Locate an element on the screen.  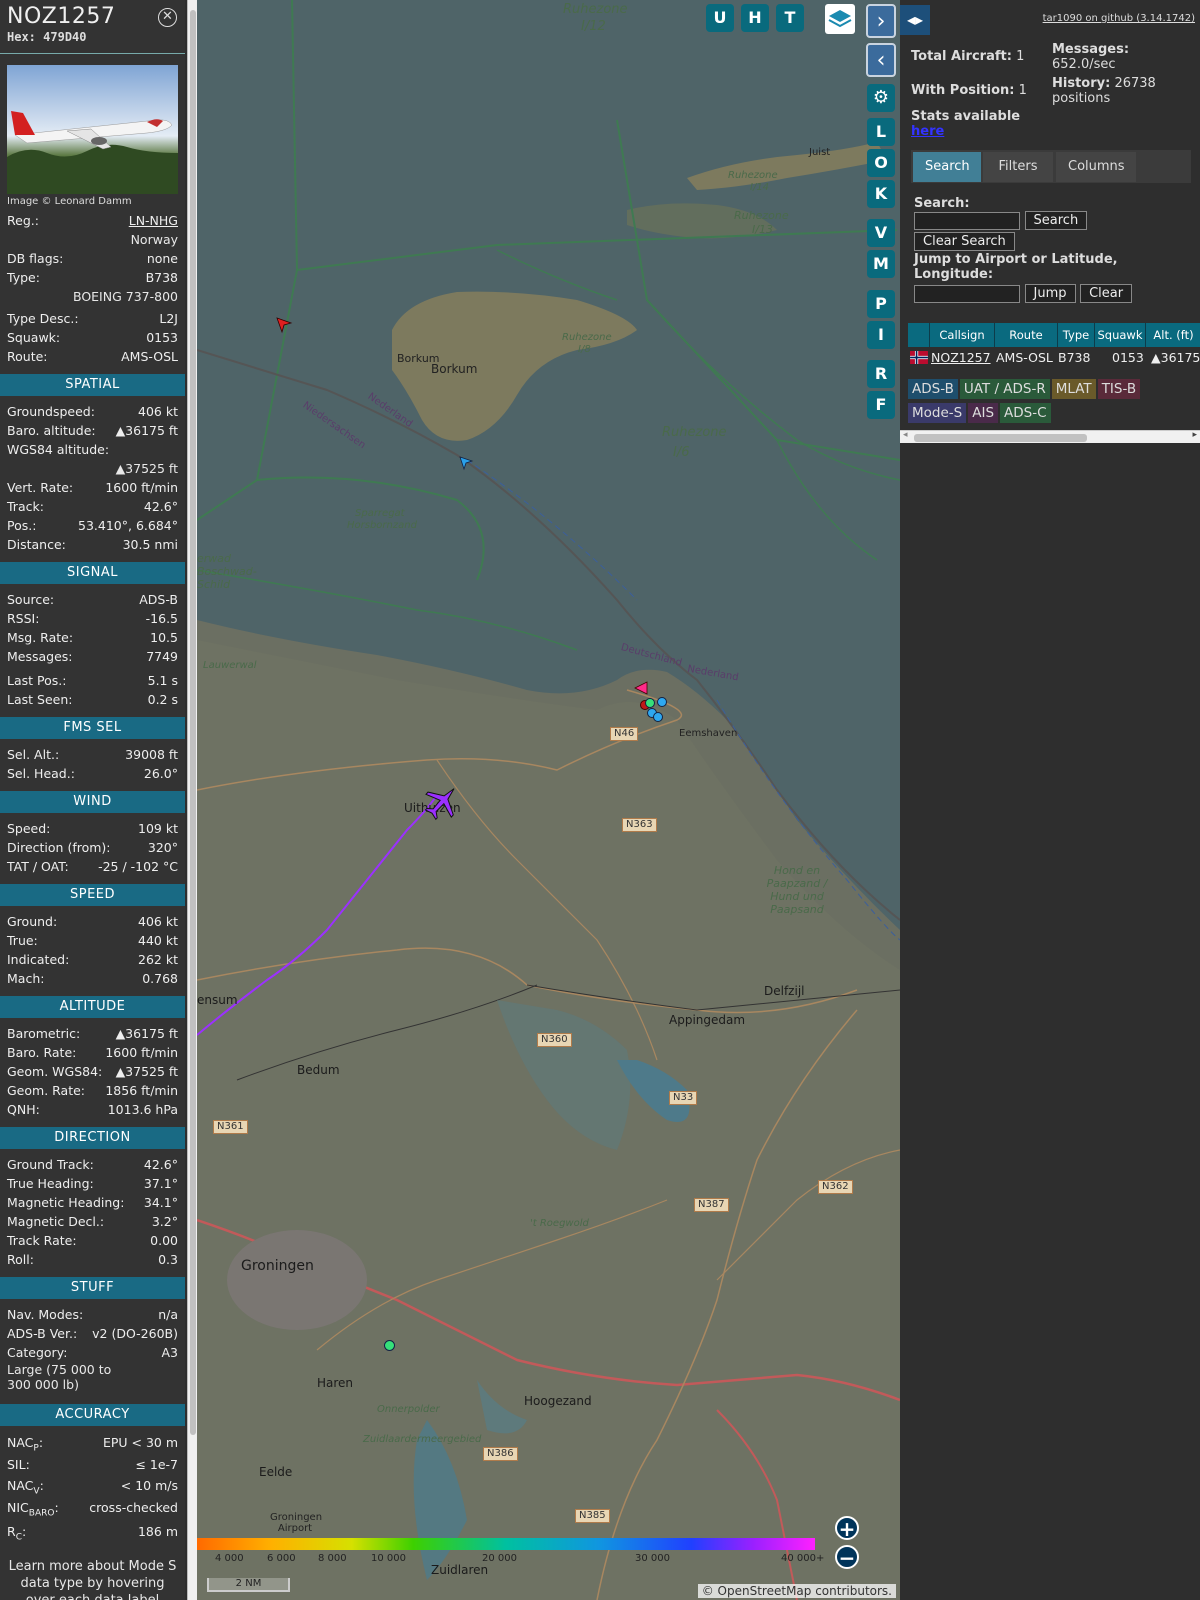
label-sparregat: Sparregat is located at coordinates (380, 513).